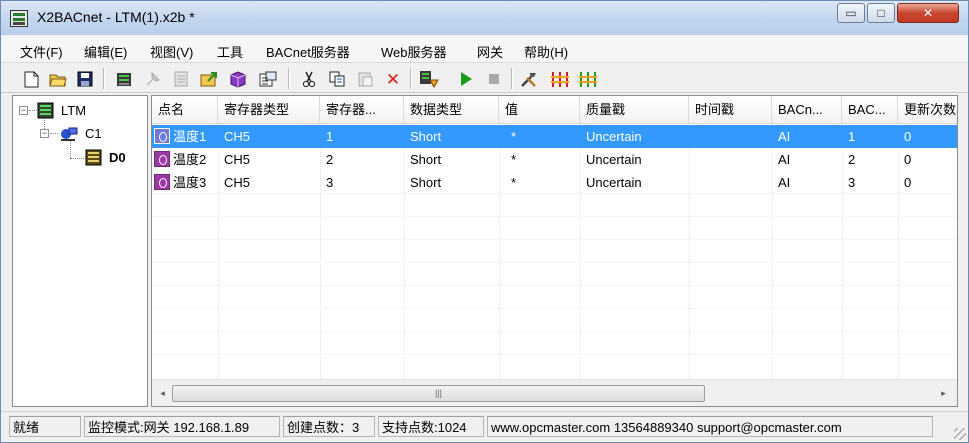  What do you see at coordinates (162, 393) in the screenshot?
I see `scroll-left-icon: ◂` at bounding box center [162, 393].